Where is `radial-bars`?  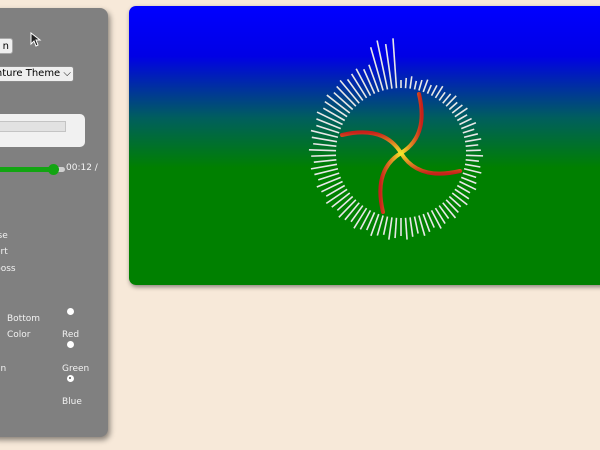
radial-bars is located at coordinates (396, 139).